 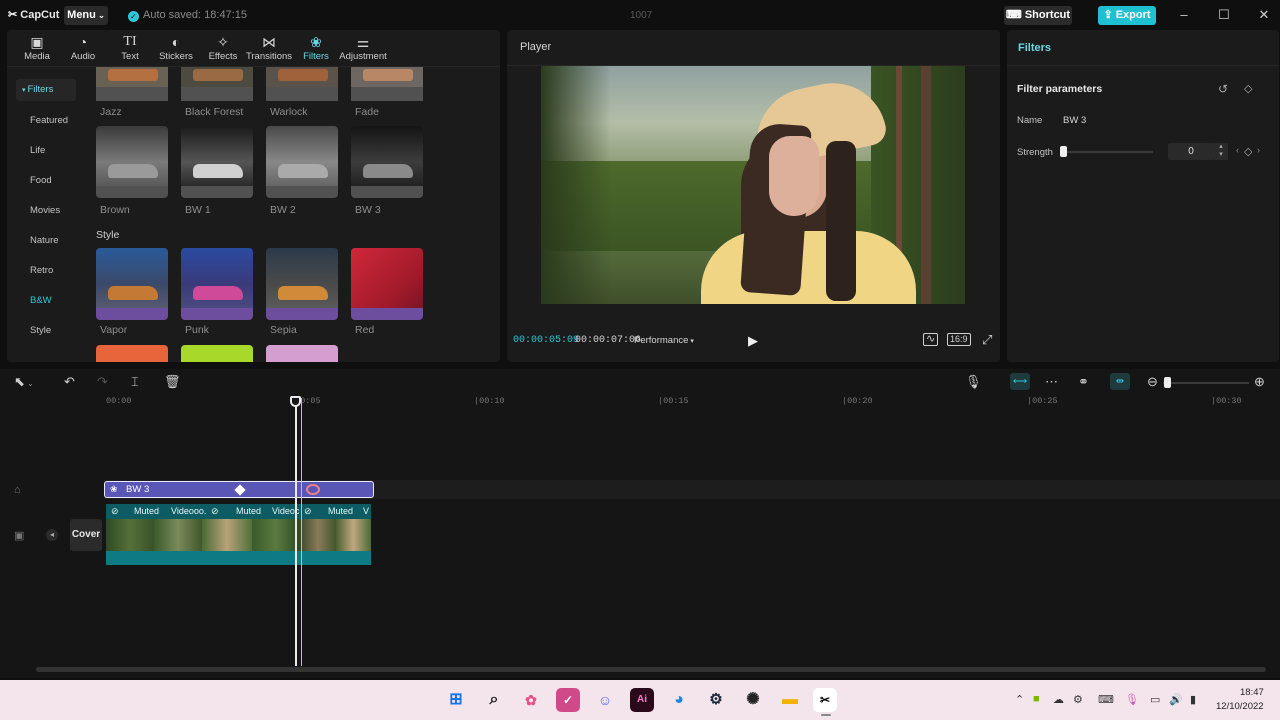 I want to click on steam-icon: ⚙, so click(x=716, y=700).